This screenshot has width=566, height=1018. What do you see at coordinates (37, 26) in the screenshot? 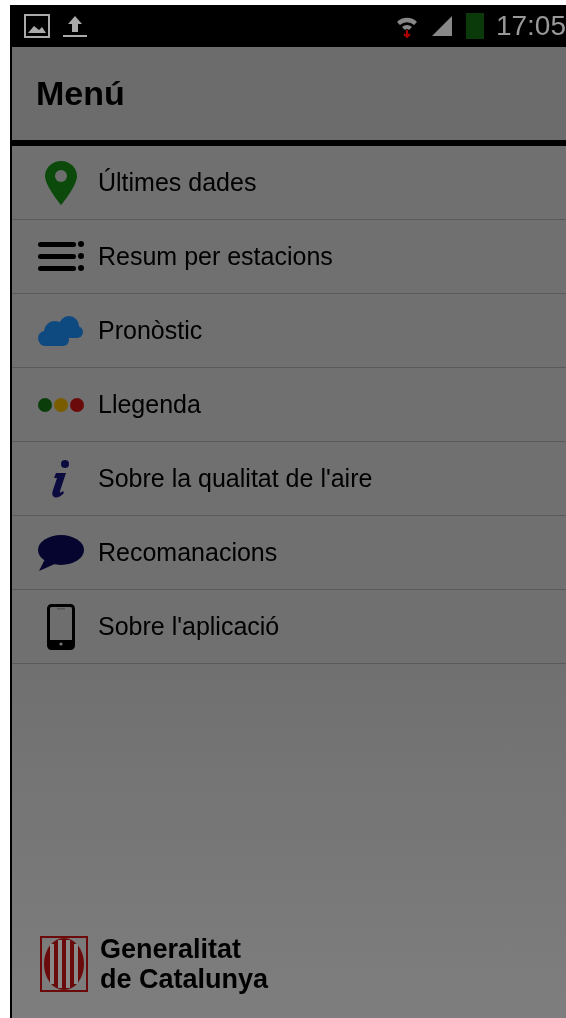
I see `image-icon` at bounding box center [37, 26].